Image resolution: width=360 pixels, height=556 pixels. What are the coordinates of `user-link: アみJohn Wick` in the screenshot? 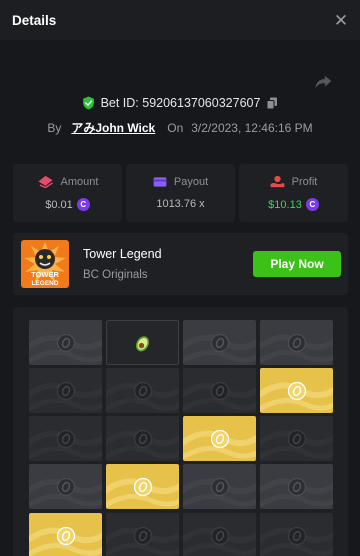 It's located at (113, 127).